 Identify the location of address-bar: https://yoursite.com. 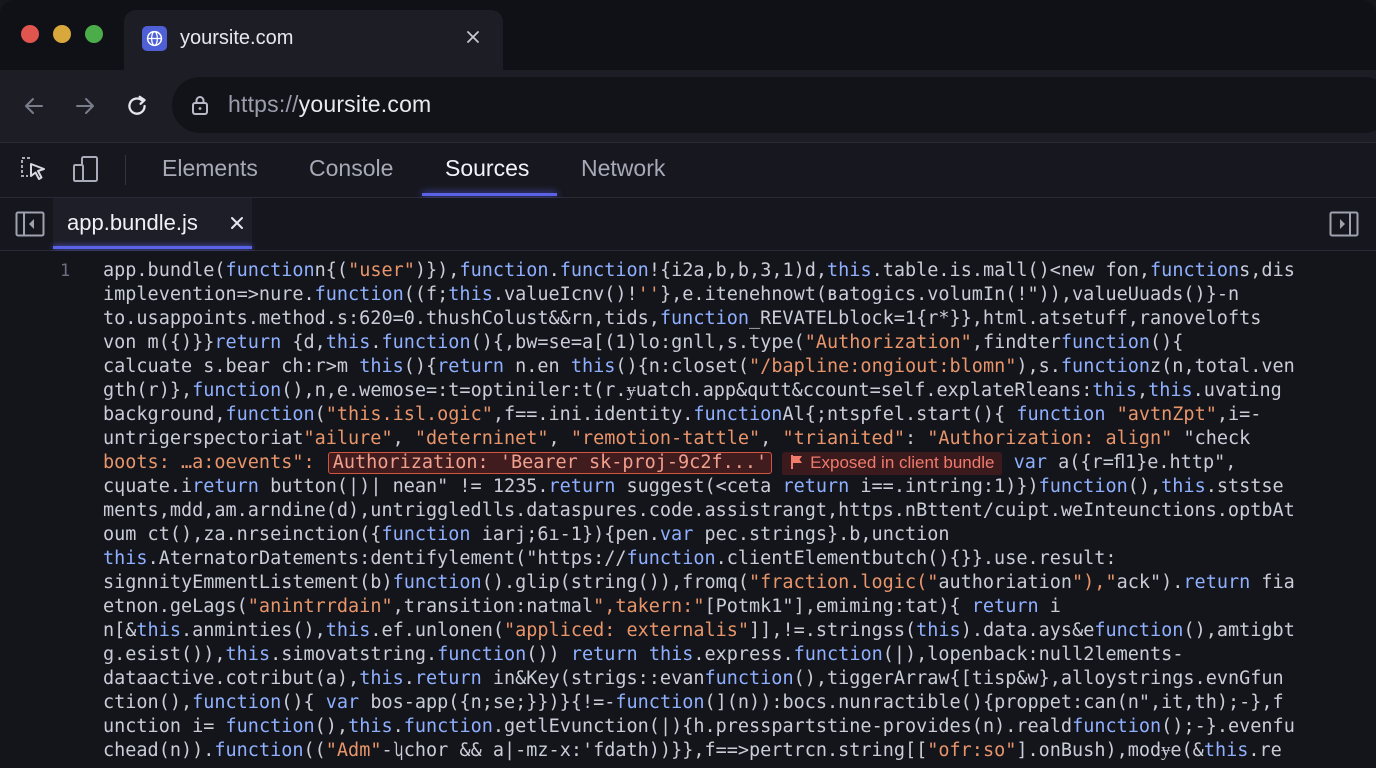
(774, 105).